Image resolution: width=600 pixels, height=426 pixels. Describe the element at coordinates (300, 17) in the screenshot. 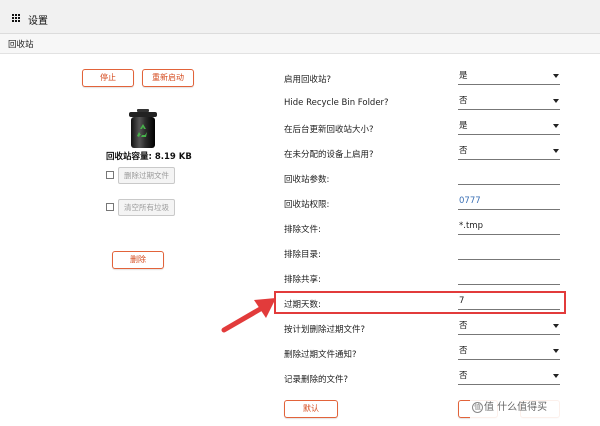

I see `title-bar: 设置` at that location.